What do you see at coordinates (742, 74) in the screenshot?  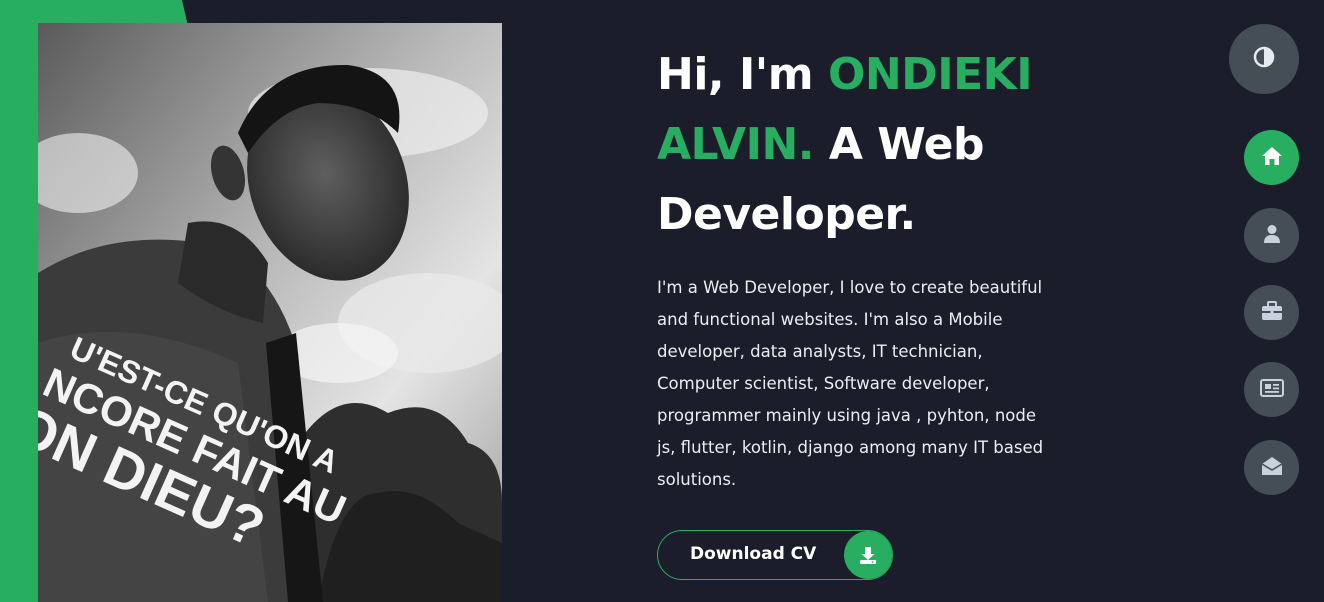 I see `greeting-text: Hi, I'm` at bounding box center [742, 74].